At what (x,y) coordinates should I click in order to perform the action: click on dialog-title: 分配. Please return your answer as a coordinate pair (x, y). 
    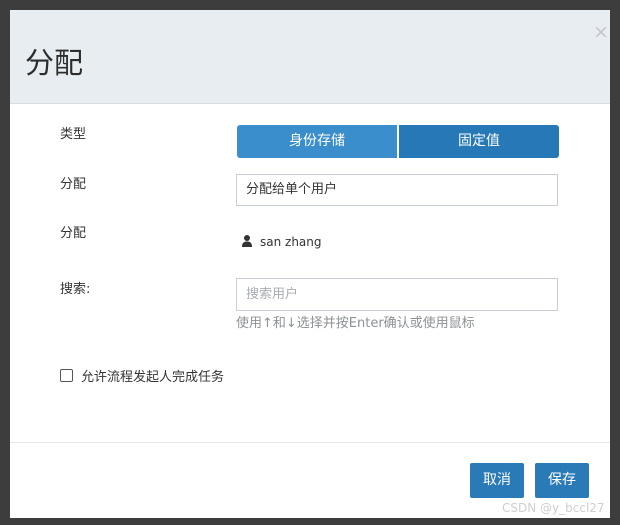
    Looking at the image, I should click on (54, 63).